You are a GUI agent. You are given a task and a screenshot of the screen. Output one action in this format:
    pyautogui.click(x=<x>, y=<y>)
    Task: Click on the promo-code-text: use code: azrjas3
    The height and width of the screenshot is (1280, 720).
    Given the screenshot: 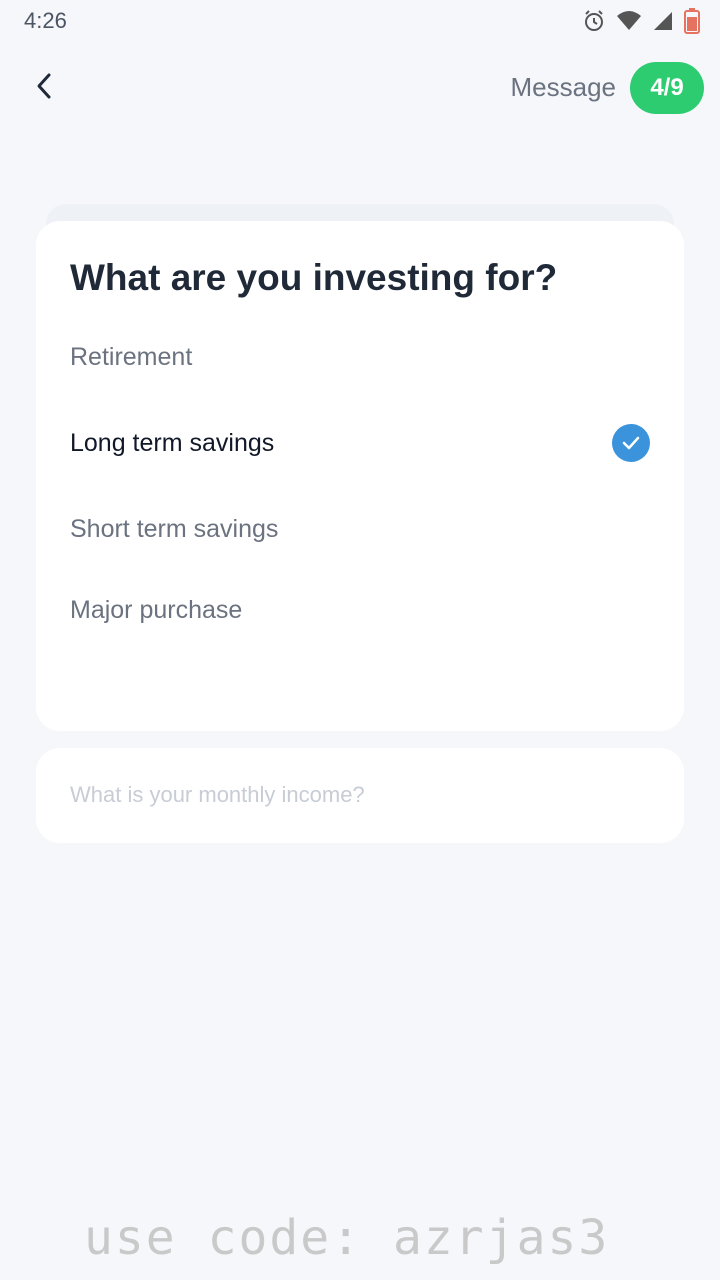 What is the action you would take?
    pyautogui.click(x=347, y=1238)
    